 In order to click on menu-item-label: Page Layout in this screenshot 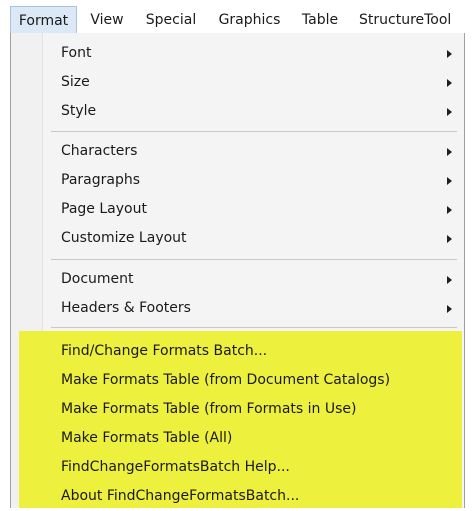, I will do `click(104, 209)`.